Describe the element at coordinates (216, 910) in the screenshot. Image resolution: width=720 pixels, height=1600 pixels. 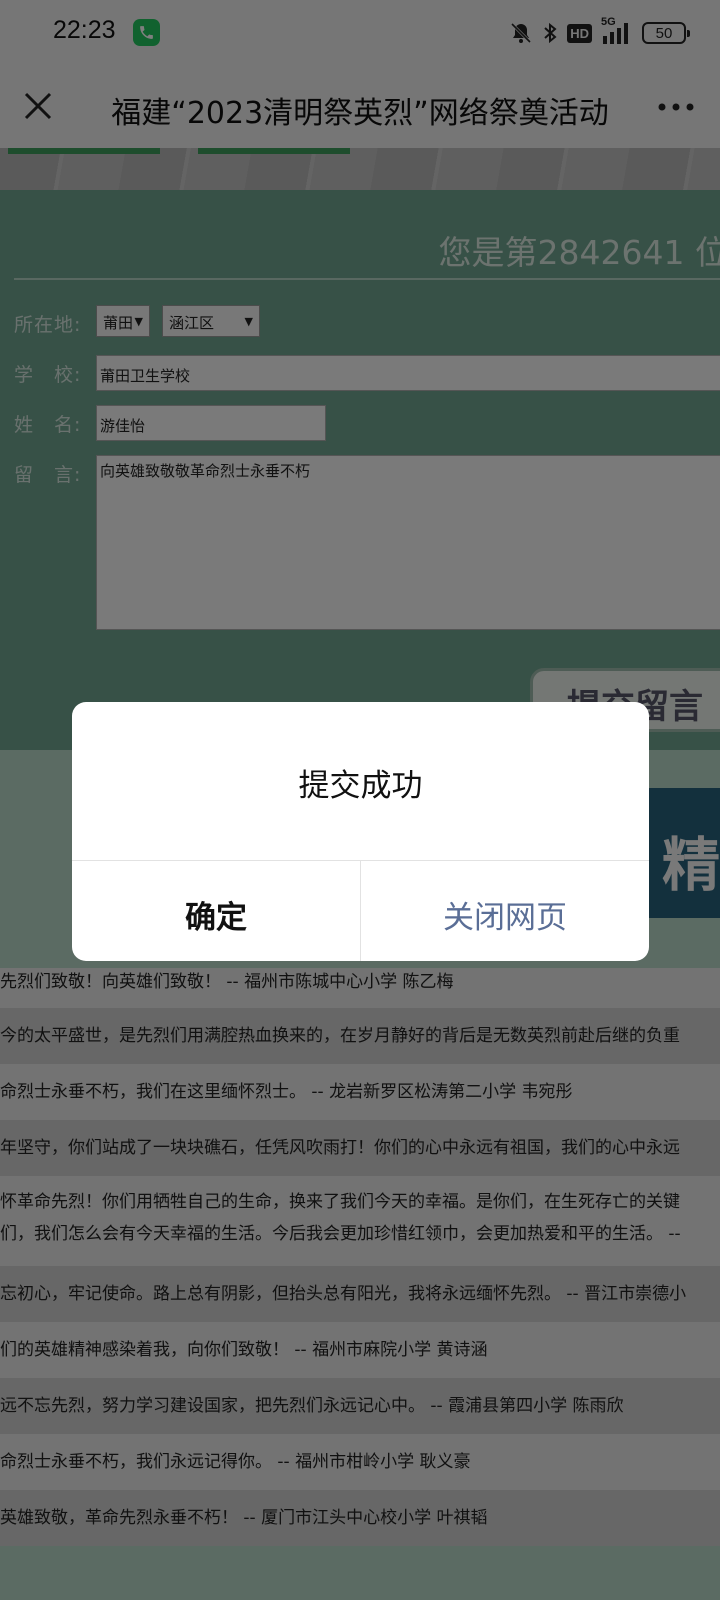
I see `confirm-button: 确定` at that location.